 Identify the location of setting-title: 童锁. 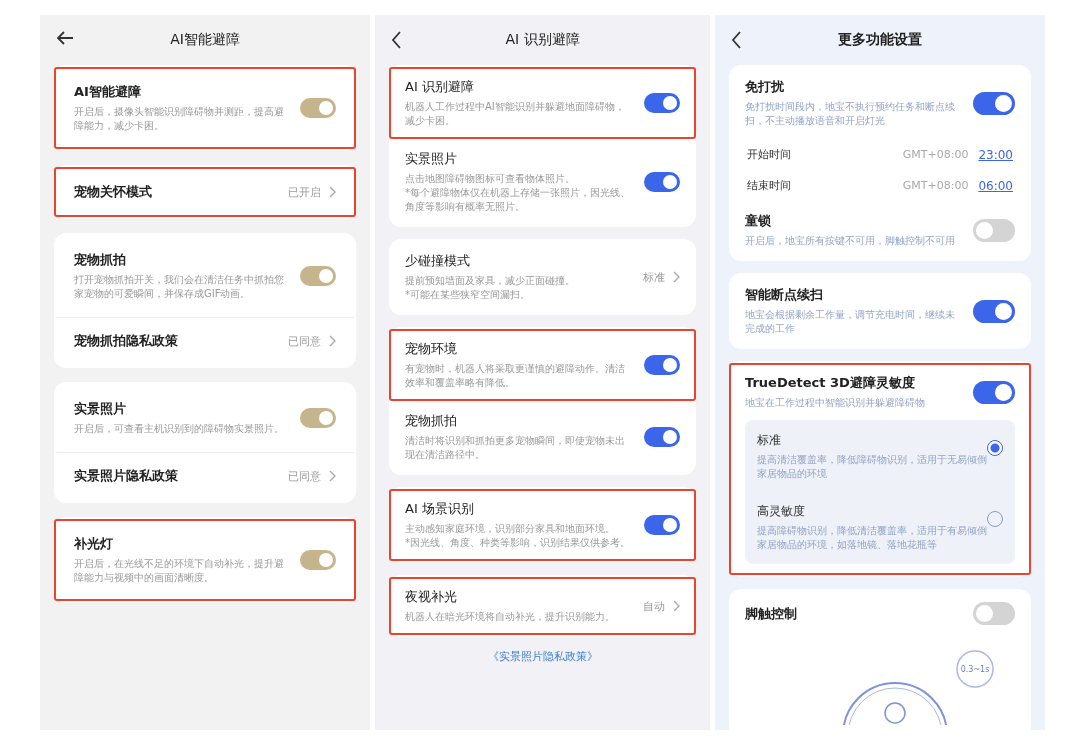
(758, 221).